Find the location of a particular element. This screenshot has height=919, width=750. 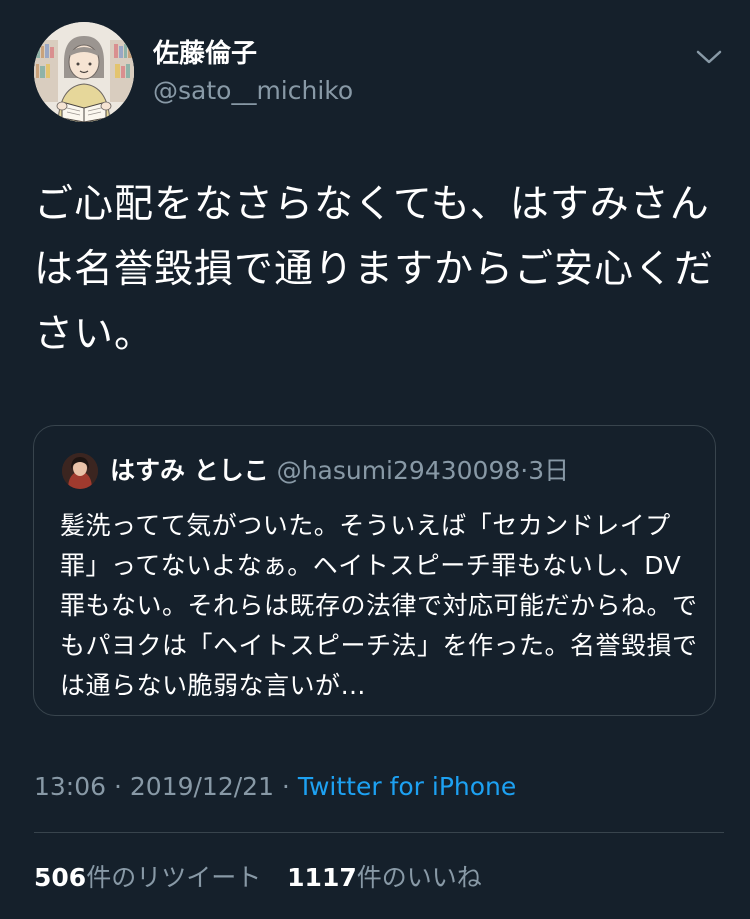

likes-stat: 1117件のいいね is located at coordinates (384, 877).